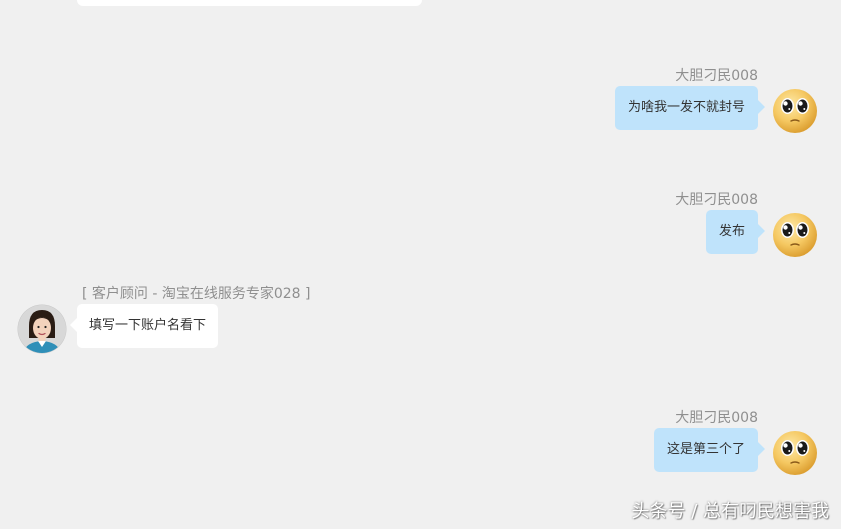 This screenshot has width=841, height=529. Describe the element at coordinates (690, 108) in the screenshot. I see `message-bubble: 为啥我一发不就封号` at that location.